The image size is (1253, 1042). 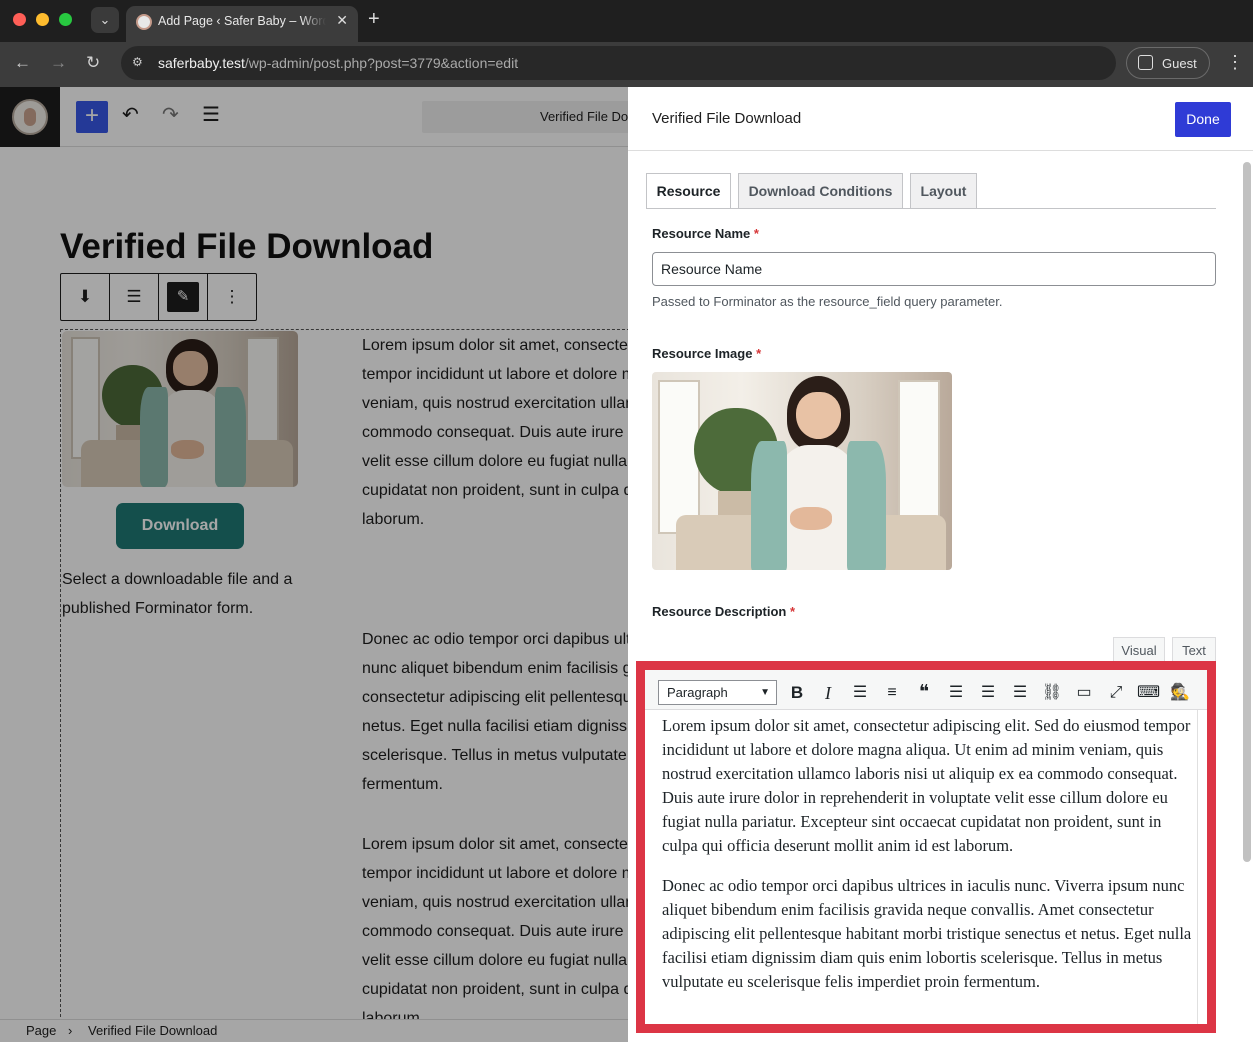 What do you see at coordinates (242, 21) in the screenshot?
I see `tab-title: Add Page ‹ Safer Baby – WordPress` at bounding box center [242, 21].